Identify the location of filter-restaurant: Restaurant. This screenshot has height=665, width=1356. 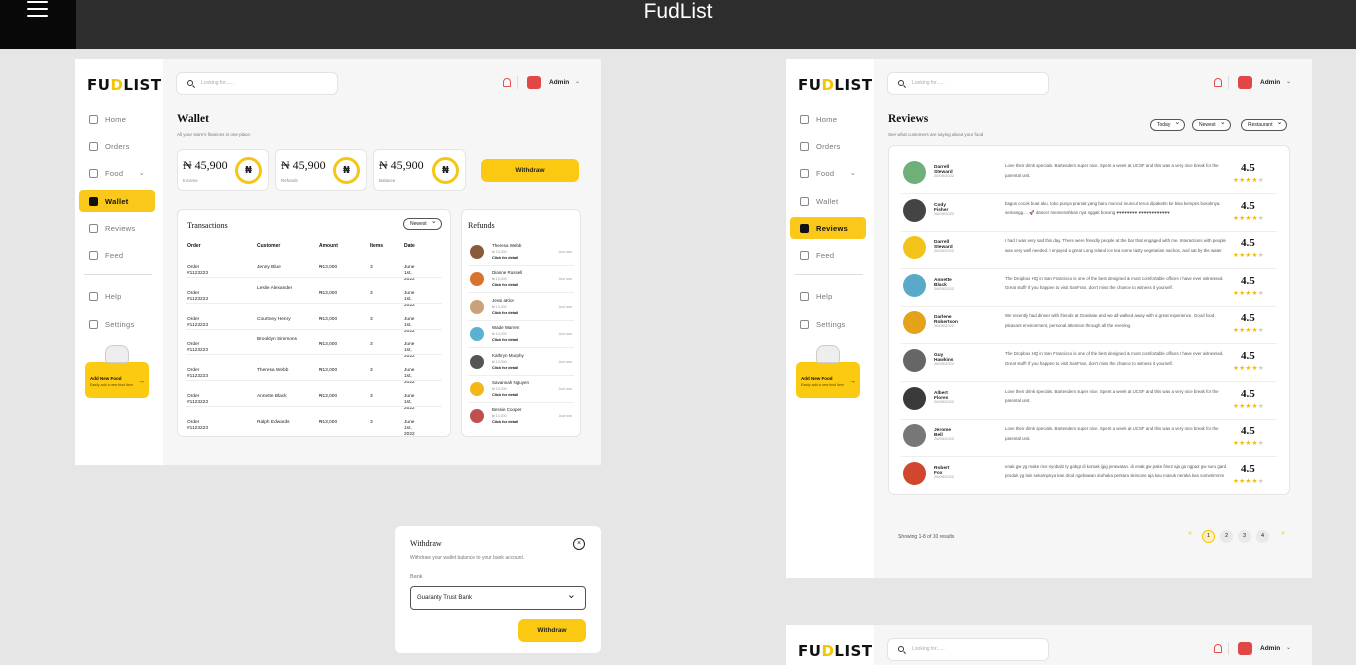
(1264, 124).